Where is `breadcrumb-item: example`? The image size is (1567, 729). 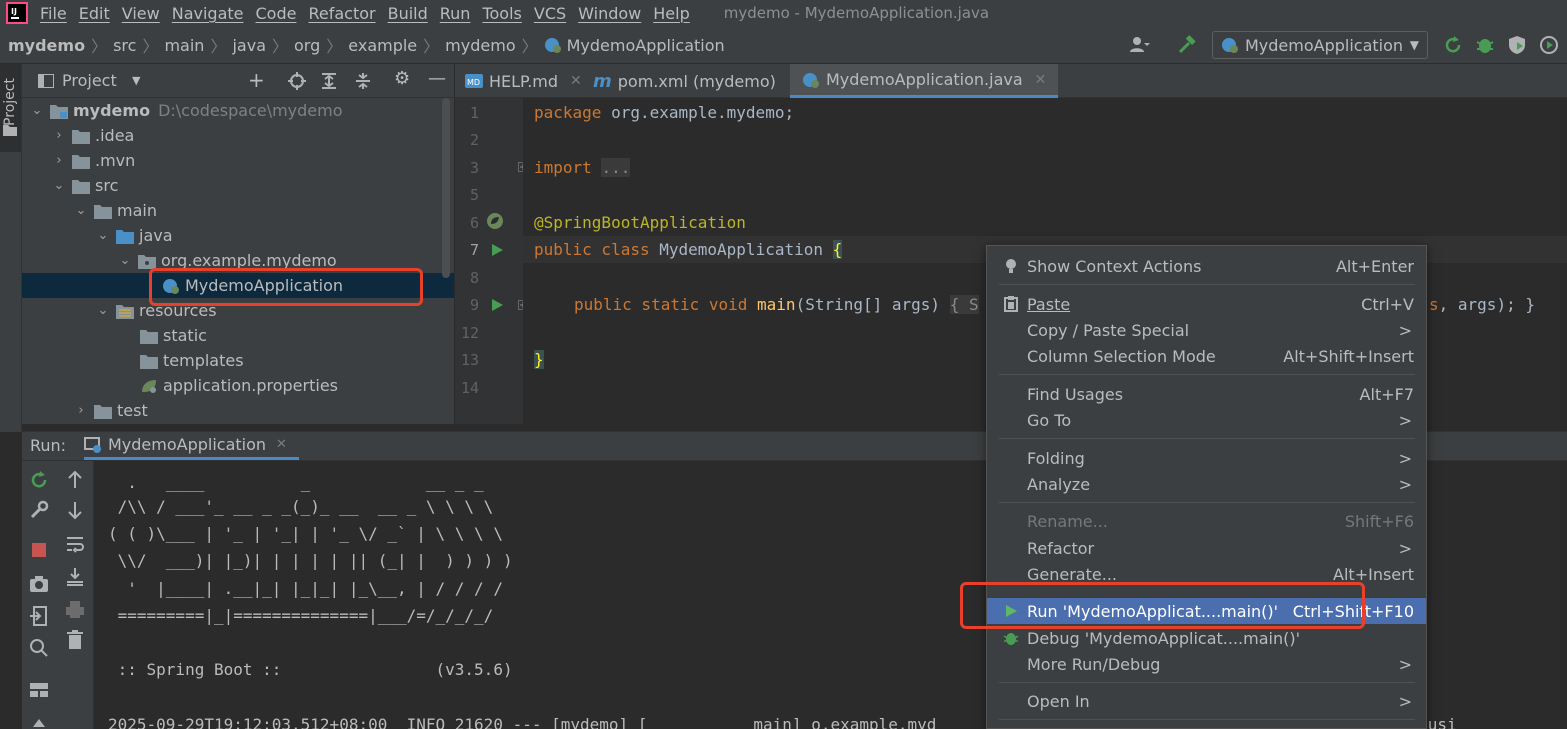 breadcrumb-item: example is located at coordinates (382, 45).